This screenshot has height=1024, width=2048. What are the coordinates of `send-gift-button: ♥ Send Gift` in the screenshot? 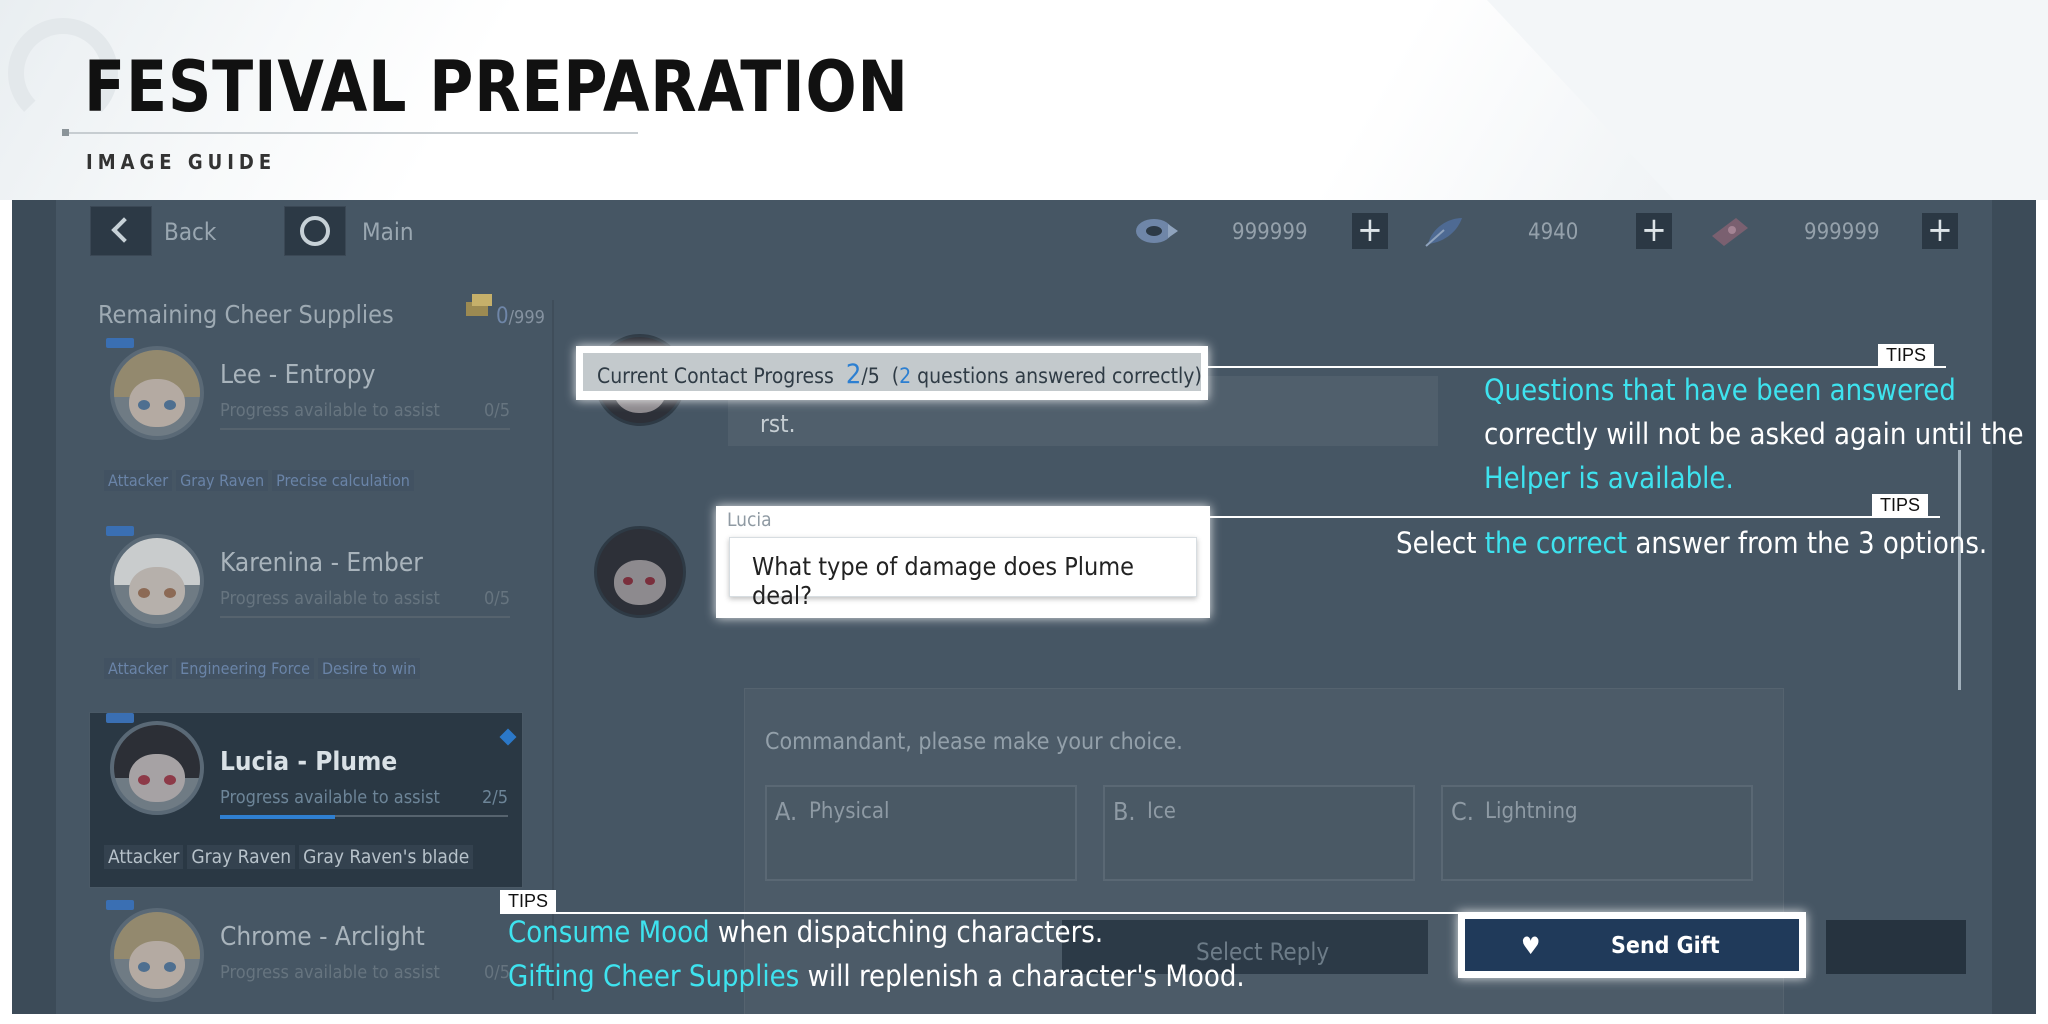 It's located at (1632, 945).